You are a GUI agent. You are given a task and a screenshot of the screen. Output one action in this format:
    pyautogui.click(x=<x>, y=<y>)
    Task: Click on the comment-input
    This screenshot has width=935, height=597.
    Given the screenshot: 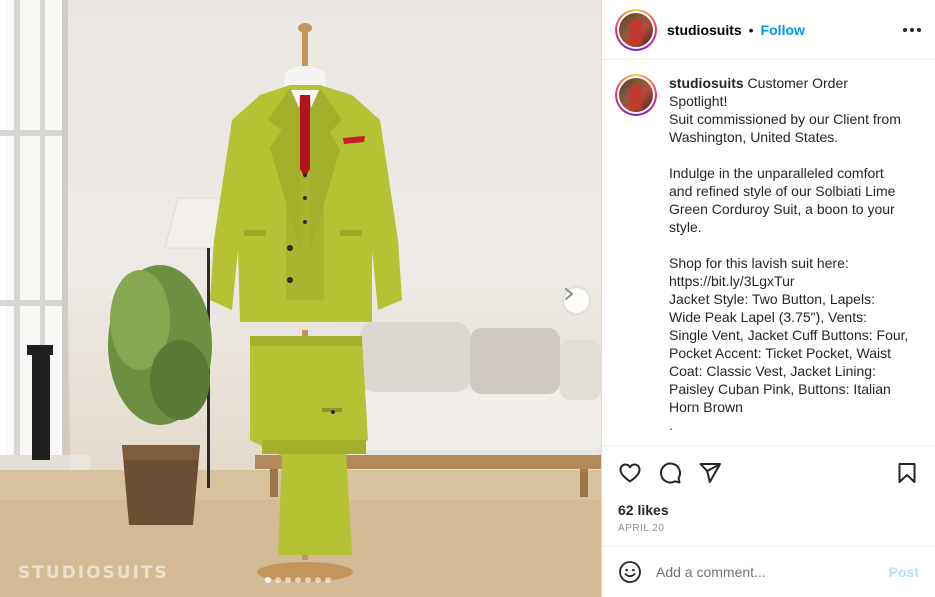 What is the action you would take?
    pyautogui.click(x=772, y=572)
    